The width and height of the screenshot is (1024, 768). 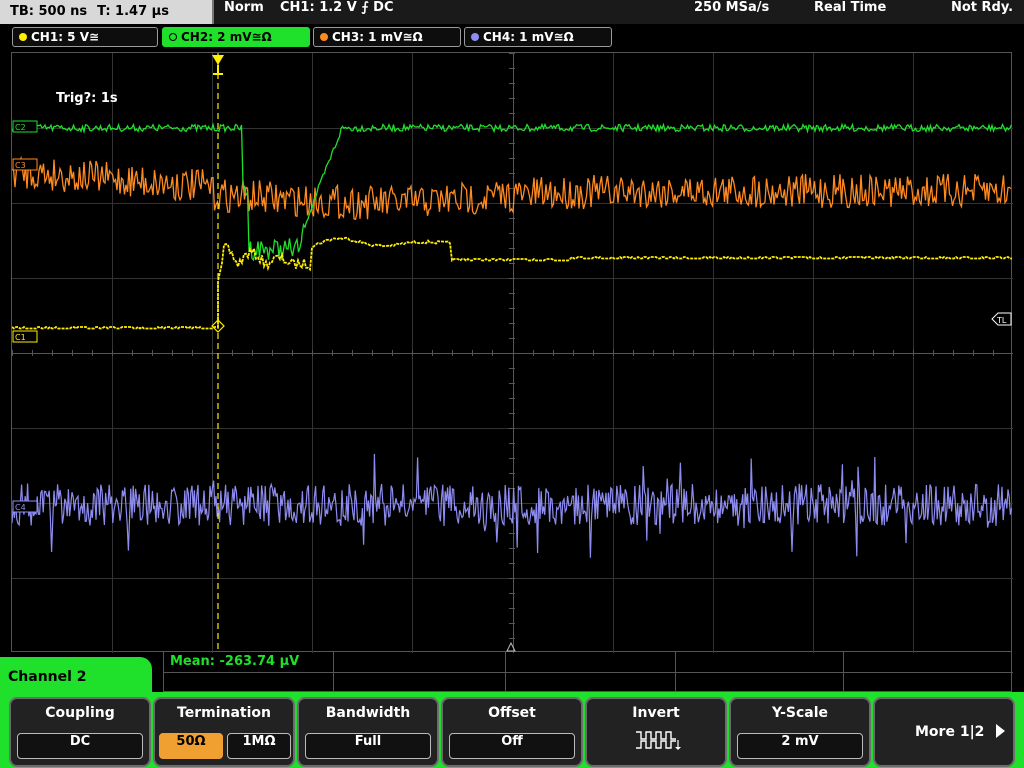 What do you see at coordinates (337, 12) in the screenshot?
I see `trigger-source-setting: CH1: 1.2 V ⨍ DC` at bounding box center [337, 12].